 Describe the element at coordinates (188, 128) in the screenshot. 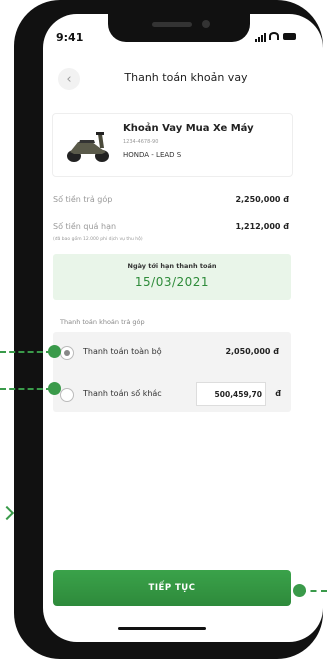

I see `loan-title: Khoản Vay Mua Xe Máy` at that location.